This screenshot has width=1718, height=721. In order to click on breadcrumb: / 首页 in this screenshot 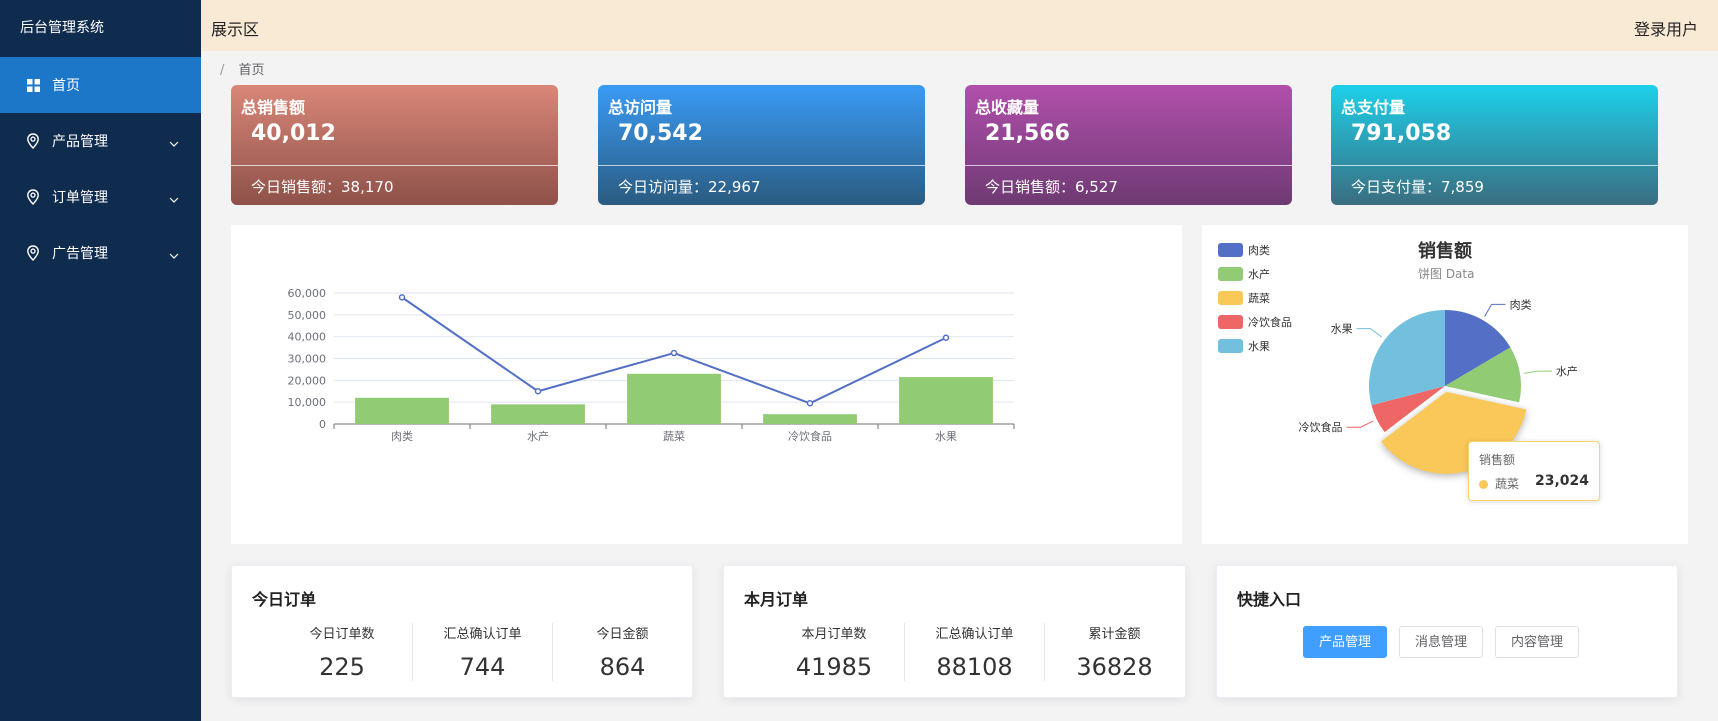, I will do `click(242, 68)`.